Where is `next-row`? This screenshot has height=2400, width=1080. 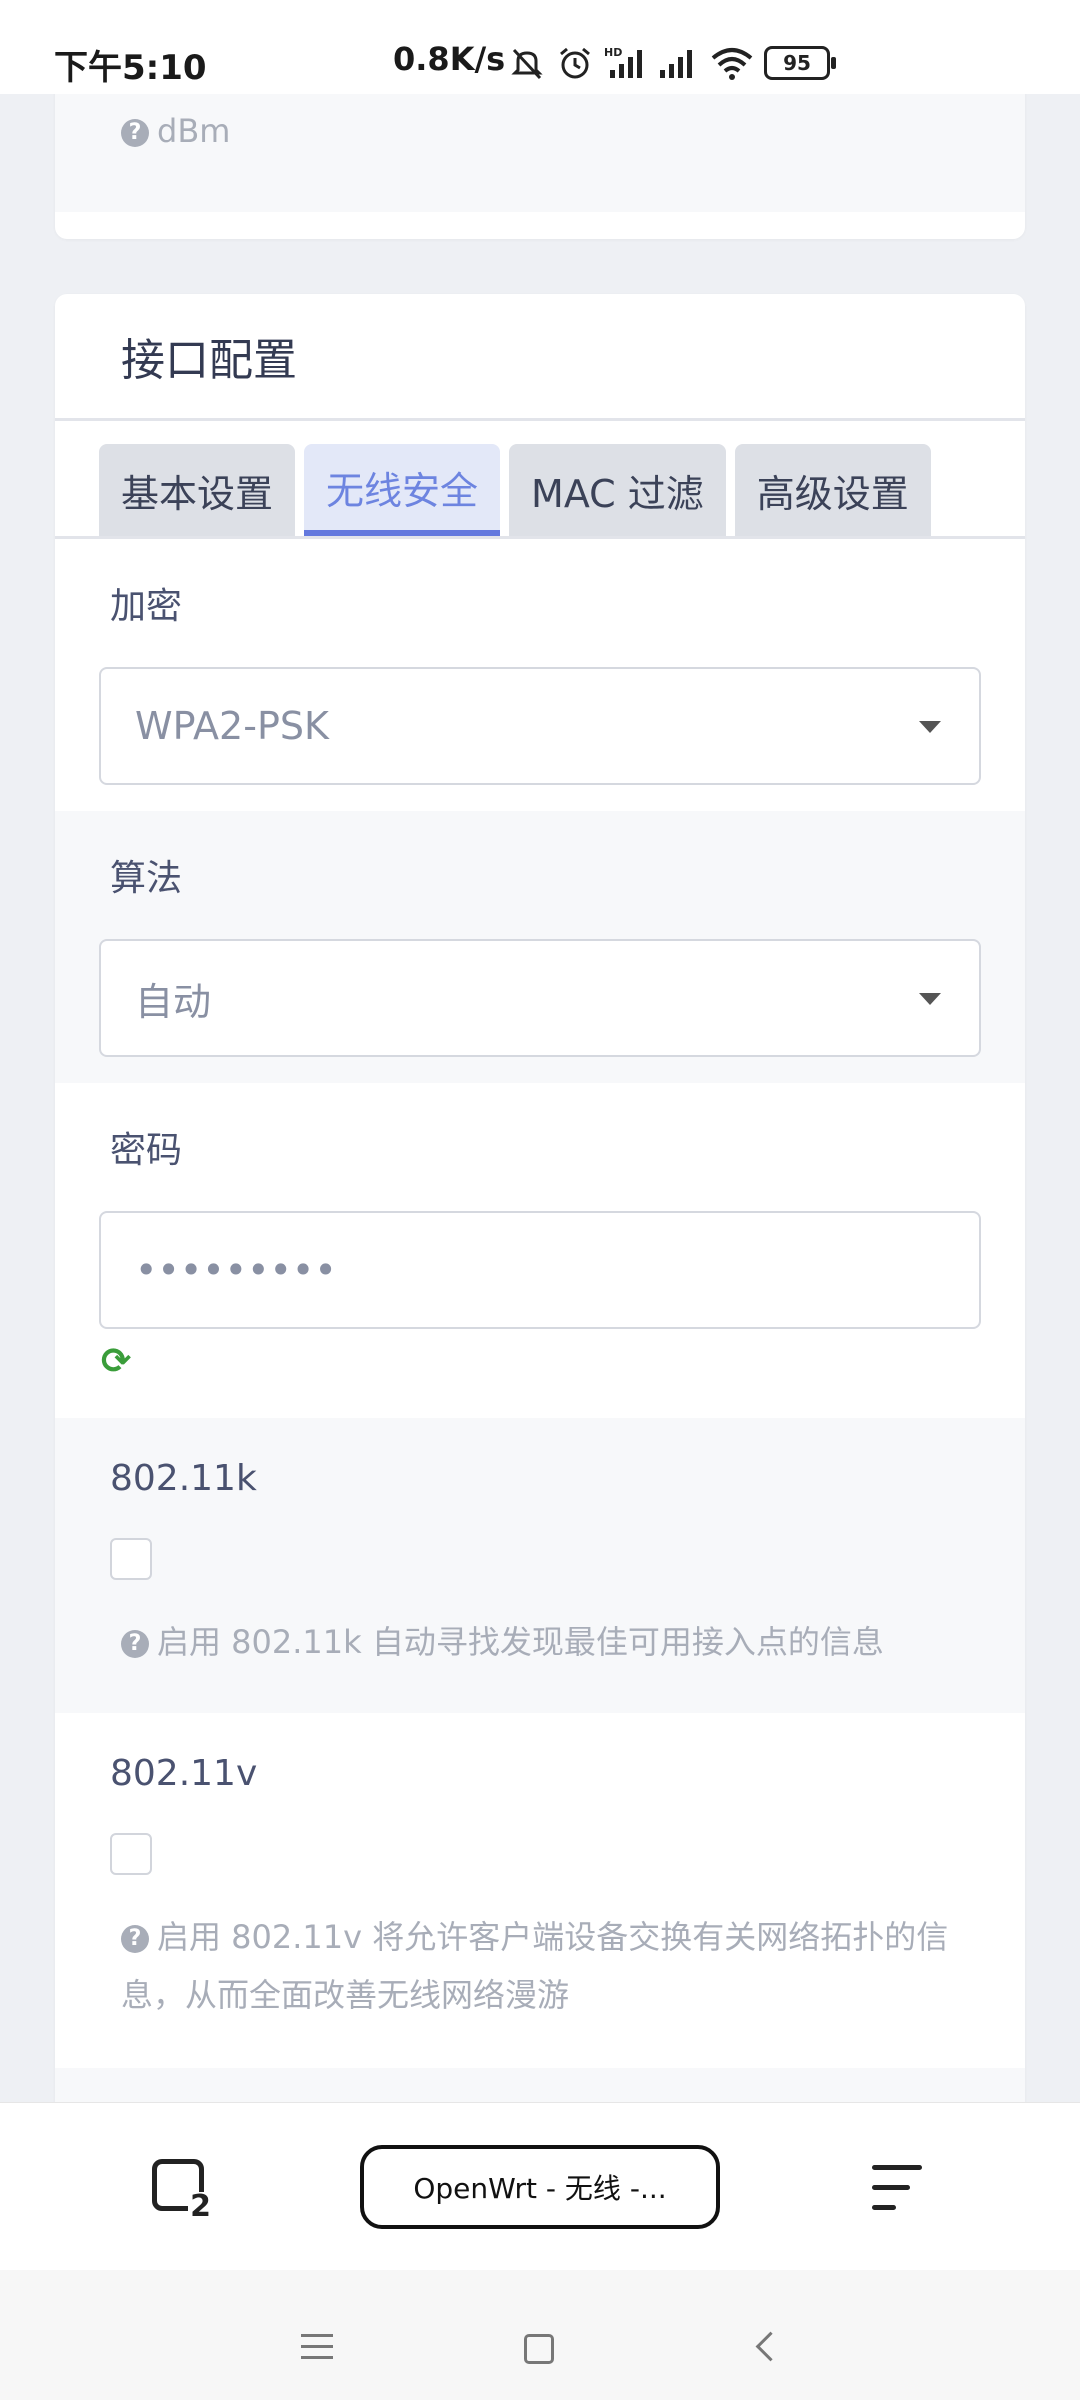
next-row is located at coordinates (540, 2085).